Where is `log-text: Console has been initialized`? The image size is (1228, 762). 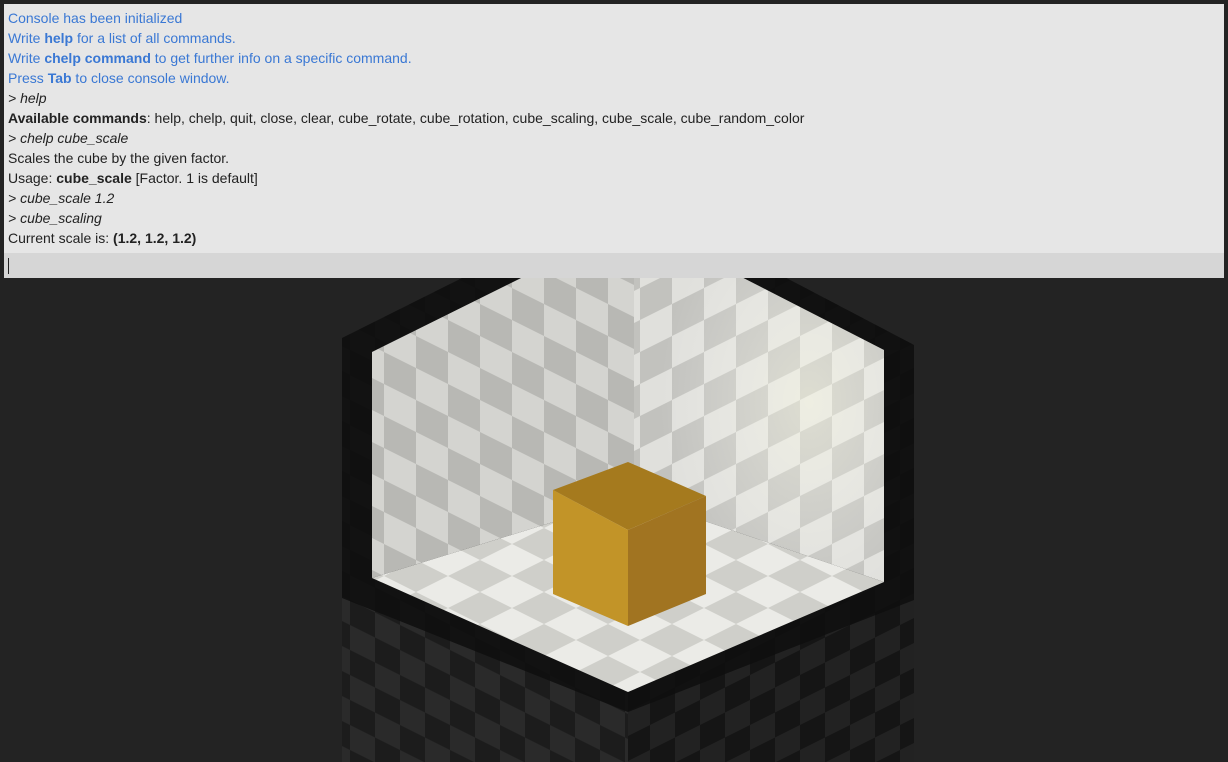
log-text: Console has been initialized is located at coordinates (95, 18).